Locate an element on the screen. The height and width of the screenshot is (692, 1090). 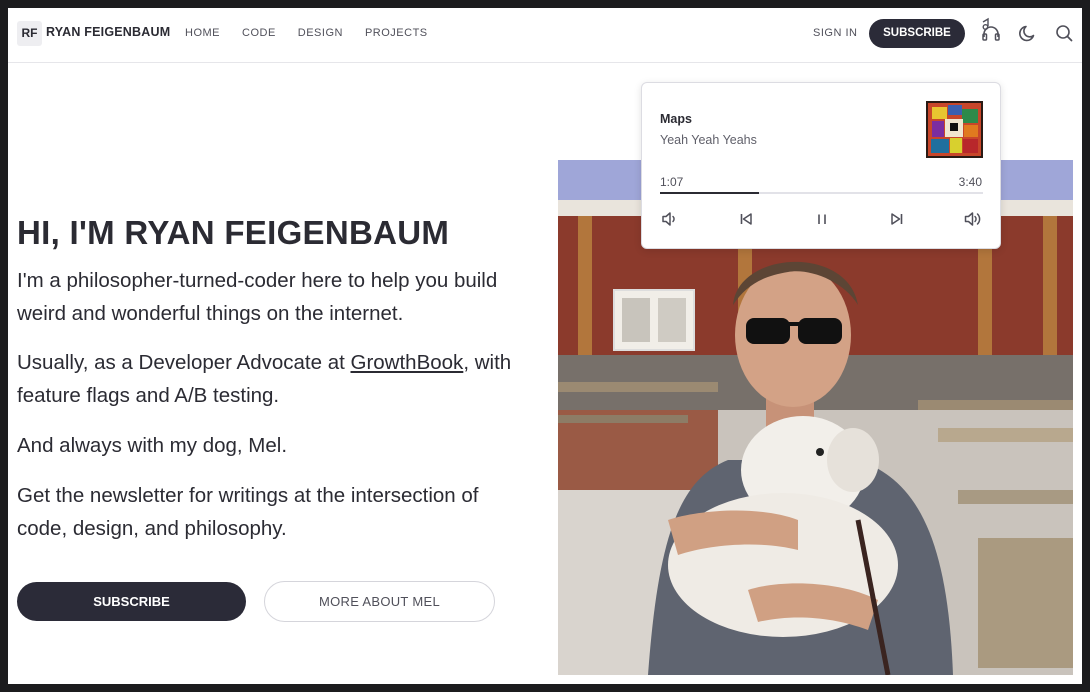
track-title: Maps is located at coordinates (676, 119).